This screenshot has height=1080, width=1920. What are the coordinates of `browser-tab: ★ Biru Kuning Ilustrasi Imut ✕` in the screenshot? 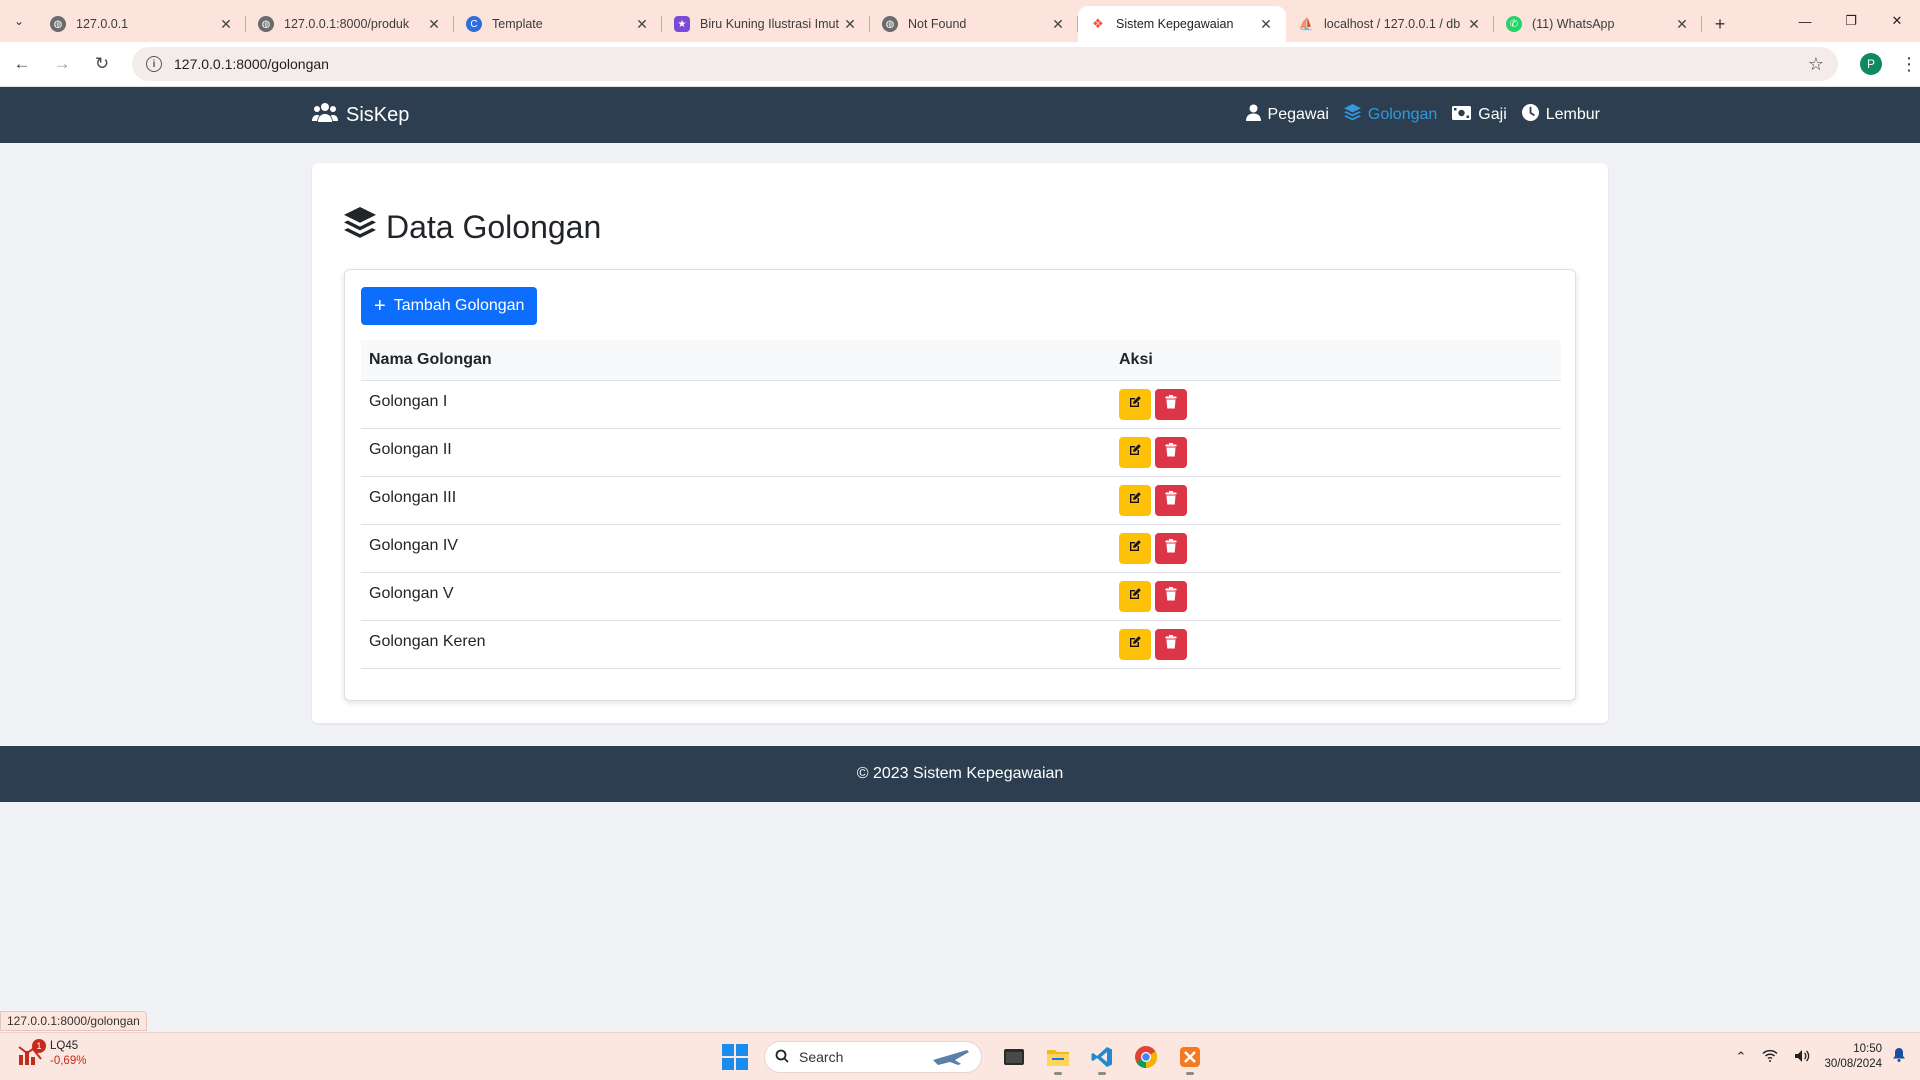 It's located at (766, 24).